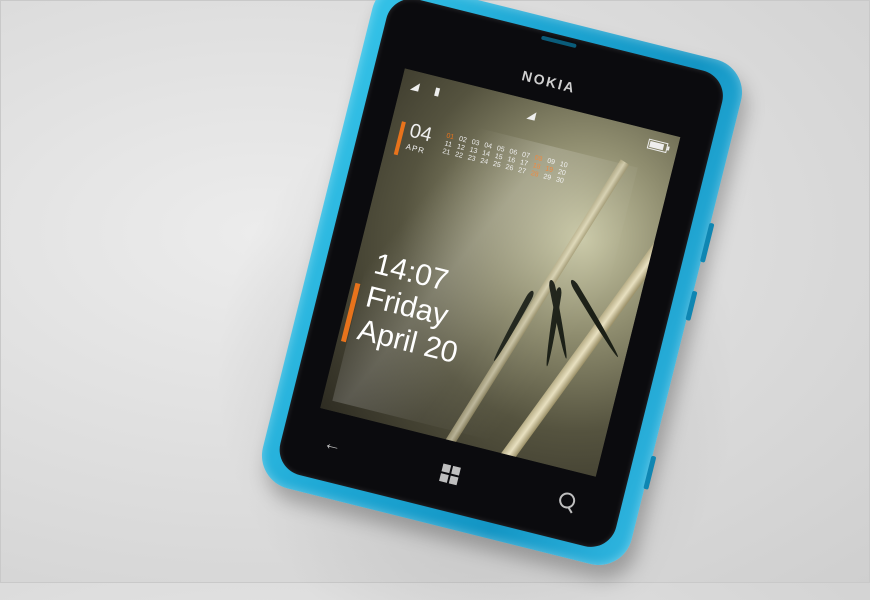 The width and height of the screenshot is (870, 600). What do you see at coordinates (531, 115) in the screenshot?
I see `data-icon: ◢` at bounding box center [531, 115].